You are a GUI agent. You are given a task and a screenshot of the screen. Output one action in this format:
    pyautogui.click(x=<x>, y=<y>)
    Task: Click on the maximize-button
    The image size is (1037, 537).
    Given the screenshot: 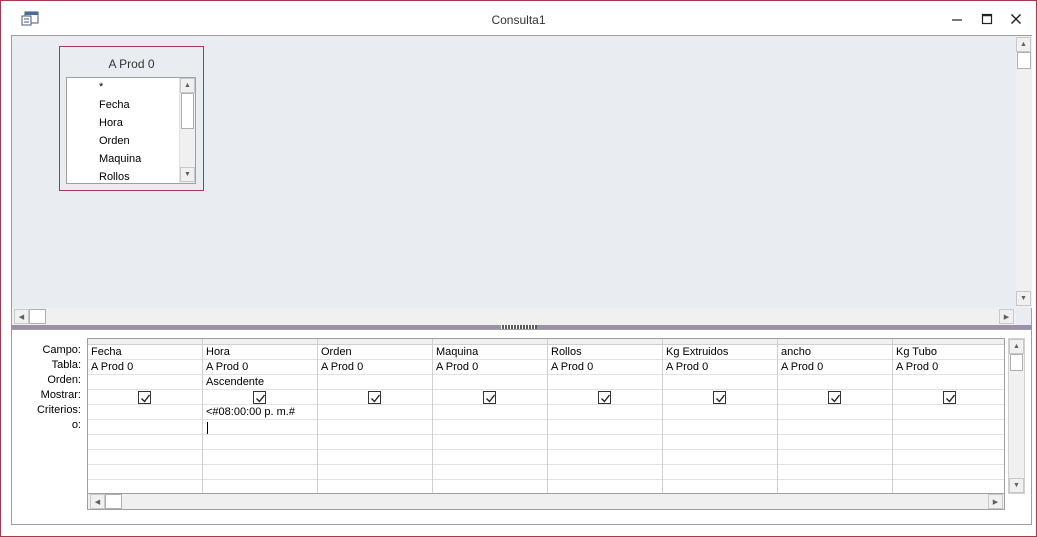 What is the action you would take?
    pyautogui.click(x=987, y=19)
    